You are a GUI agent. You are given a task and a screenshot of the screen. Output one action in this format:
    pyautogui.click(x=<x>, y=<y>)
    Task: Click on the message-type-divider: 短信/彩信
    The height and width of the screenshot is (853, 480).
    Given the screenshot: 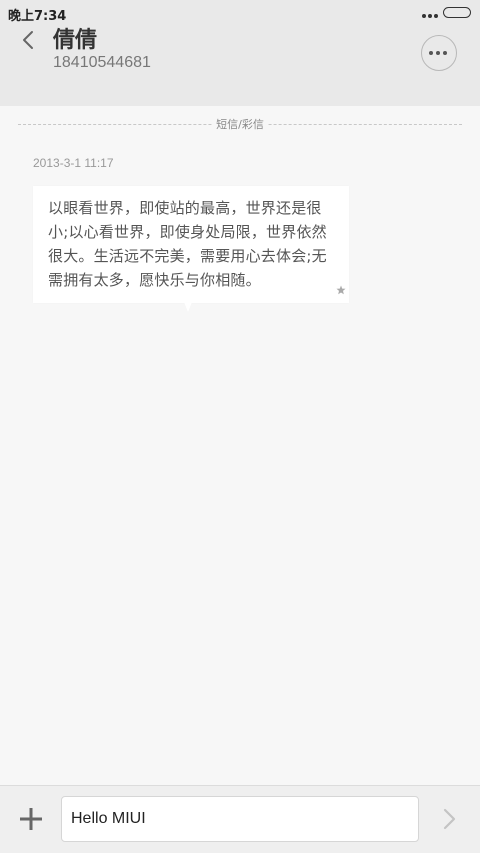 What is the action you would take?
    pyautogui.click(x=240, y=125)
    